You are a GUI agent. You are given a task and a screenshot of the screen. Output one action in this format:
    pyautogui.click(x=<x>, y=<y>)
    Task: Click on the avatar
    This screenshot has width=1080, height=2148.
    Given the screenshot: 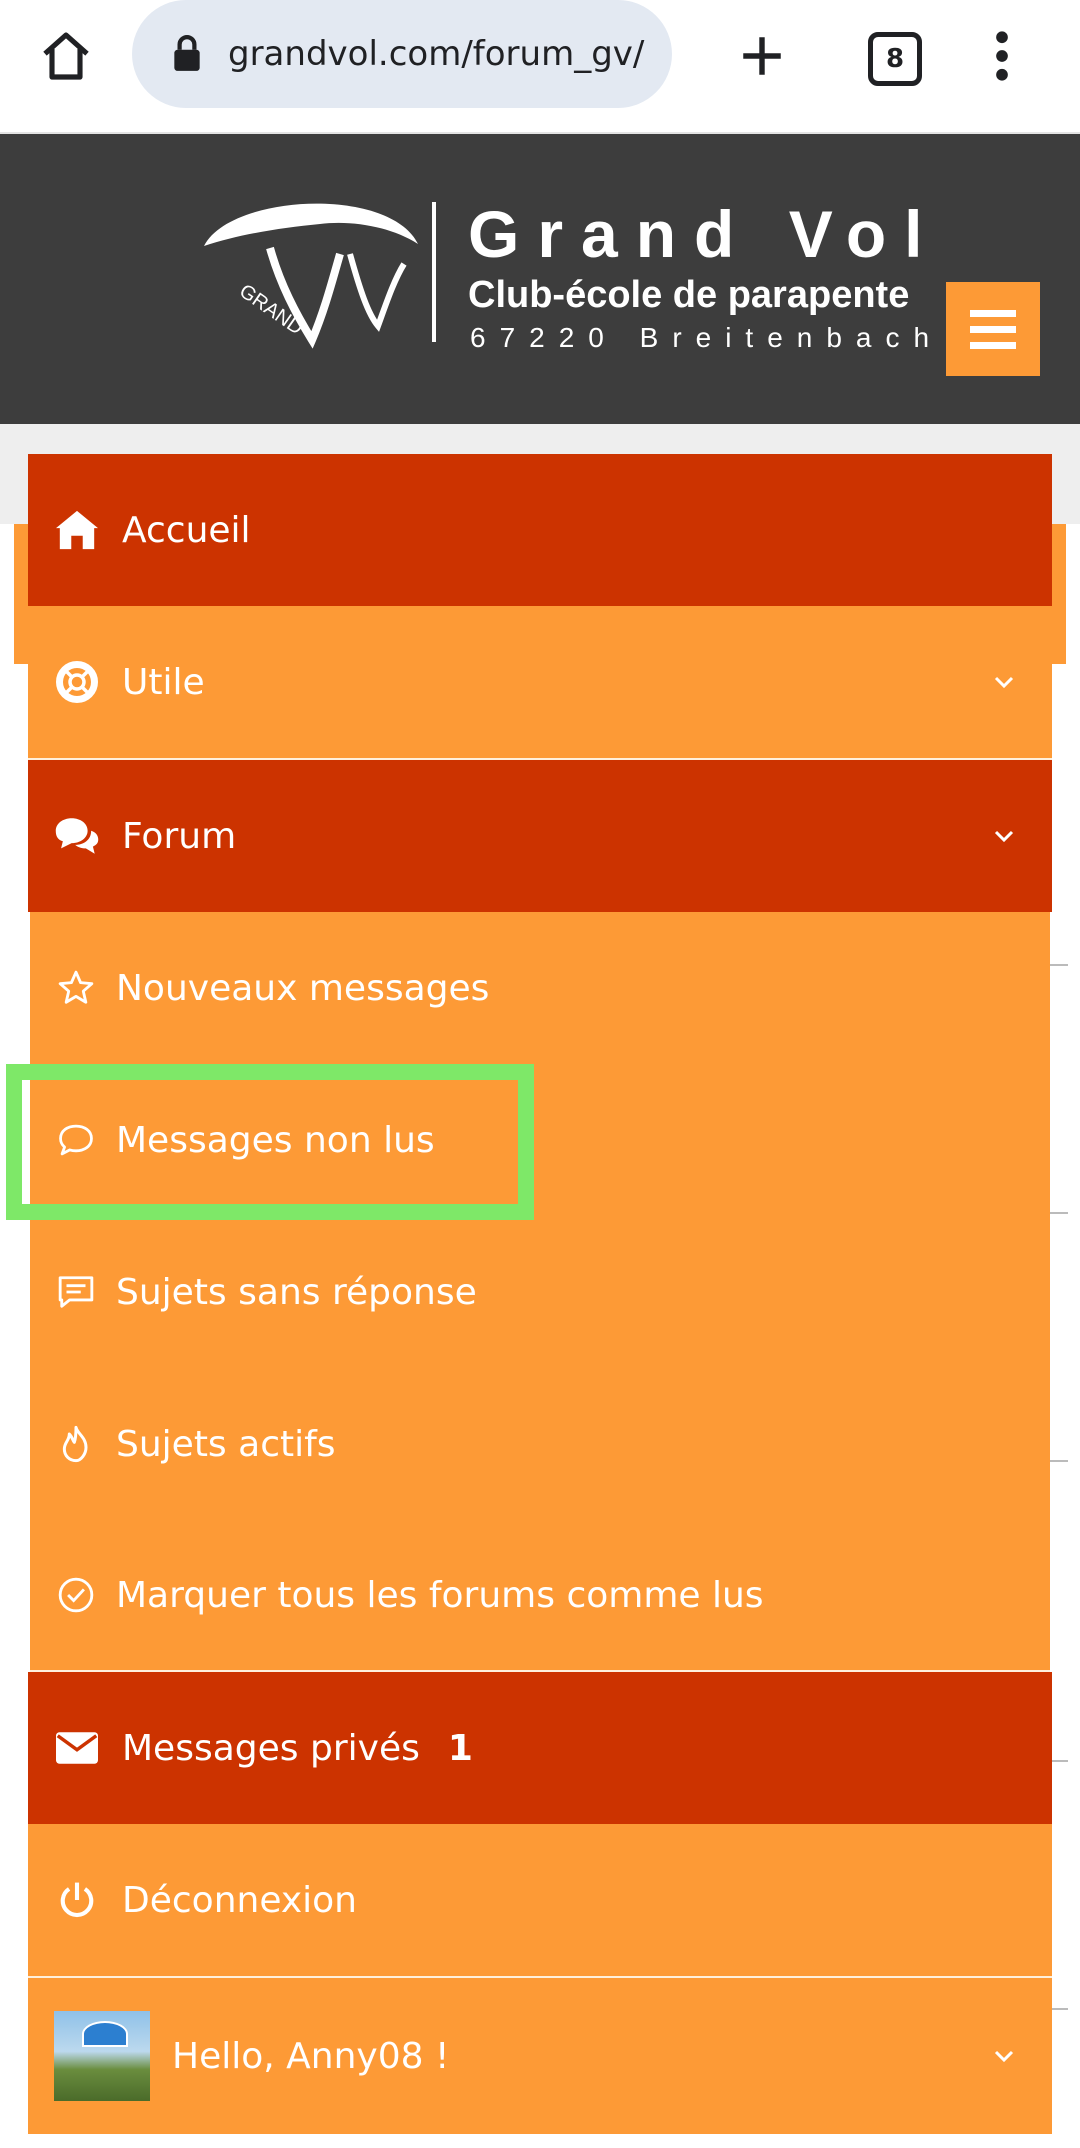 What is the action you would take?
    pyautogui.click(x=102, y=2056)
    